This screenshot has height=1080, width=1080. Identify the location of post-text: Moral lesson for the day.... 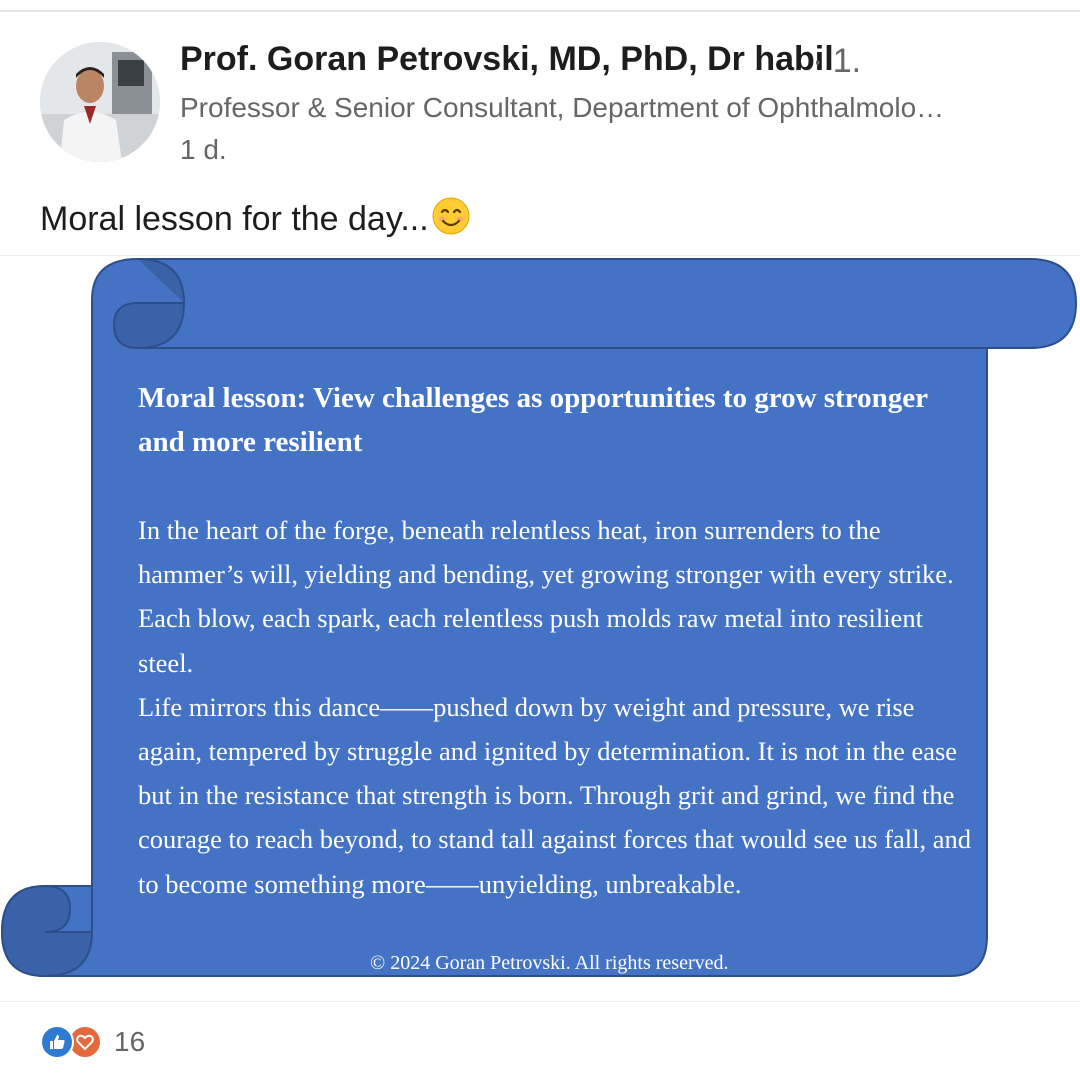
(234, 219).